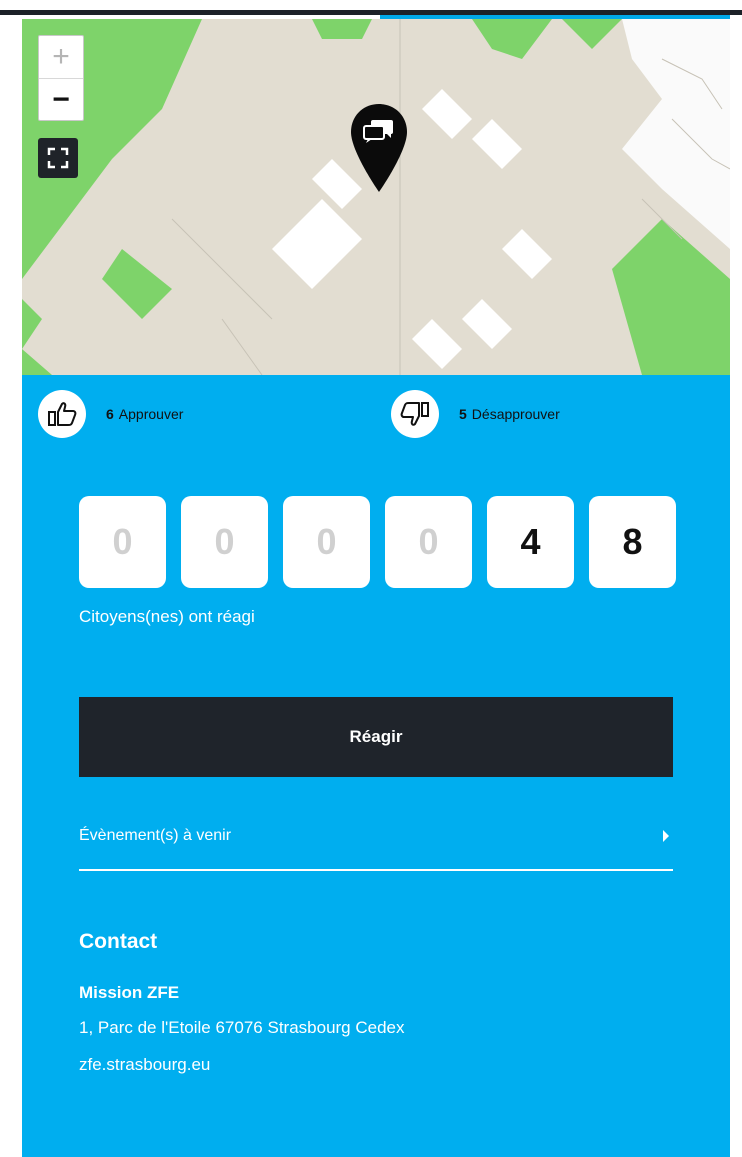  What do you see at coordinates (61, 57) in the screenshot?
I see `zoom-in-button: +` at bounding box center [61, 57].